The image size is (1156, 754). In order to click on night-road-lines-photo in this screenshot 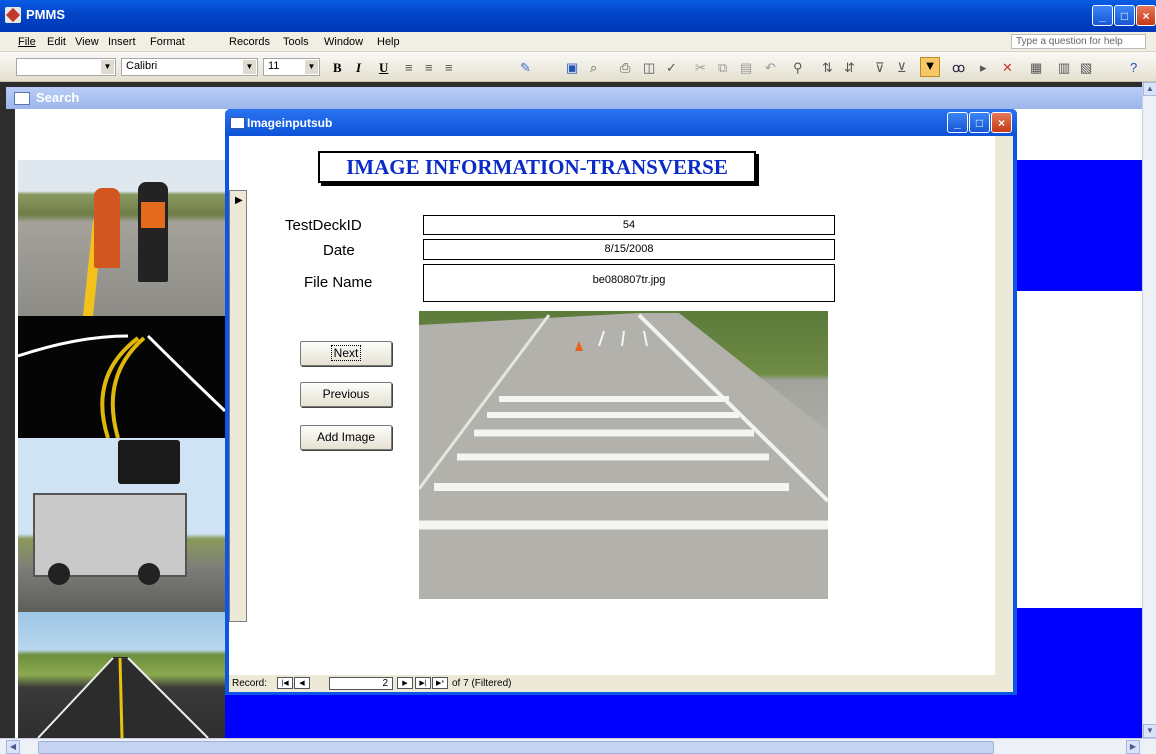, I will do `click(121, 377)`.